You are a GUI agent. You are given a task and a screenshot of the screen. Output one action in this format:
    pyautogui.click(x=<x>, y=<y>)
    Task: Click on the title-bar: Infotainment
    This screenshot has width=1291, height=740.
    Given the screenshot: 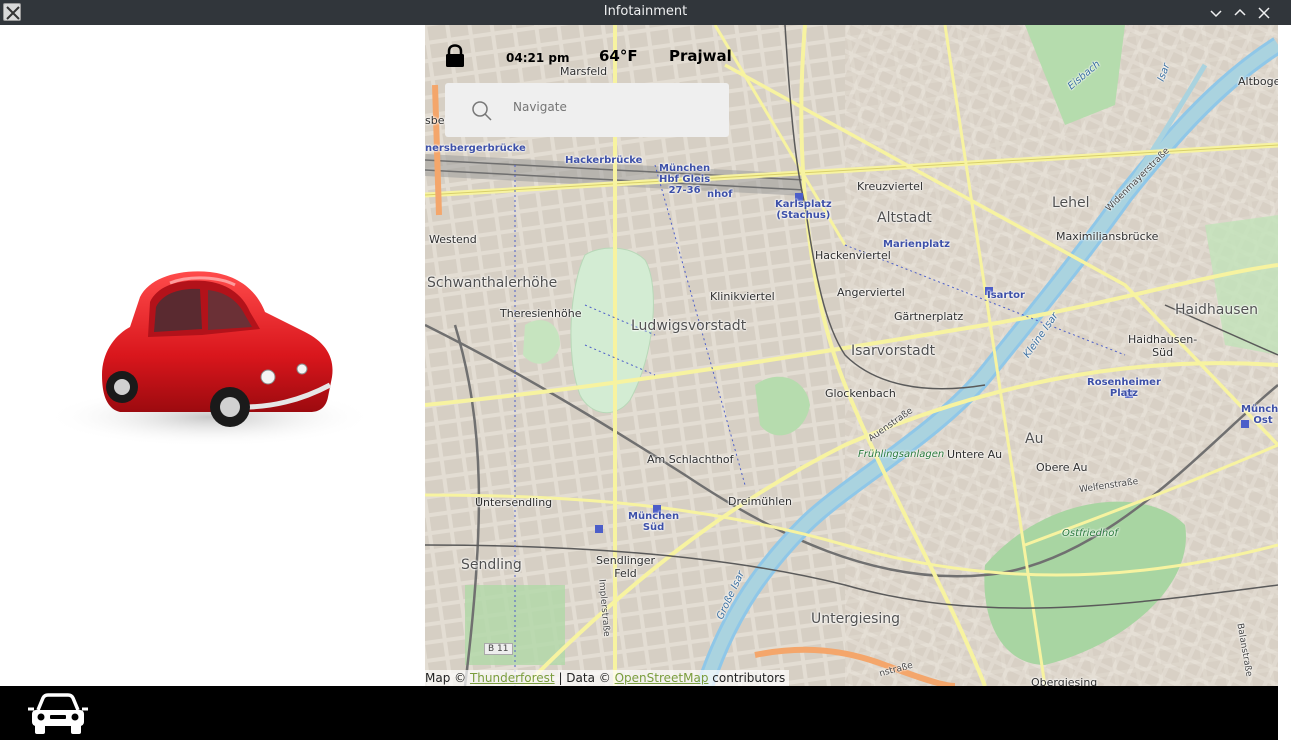 What is the action you would take?
    pyautogui.click(x=645, y=12)
    